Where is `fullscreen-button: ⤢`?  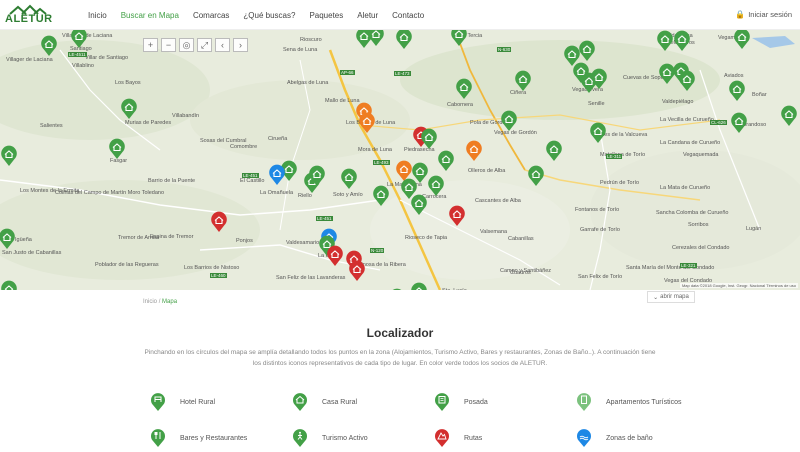 fullscreen-button: ⤢ is located at coordinates (204, 45).